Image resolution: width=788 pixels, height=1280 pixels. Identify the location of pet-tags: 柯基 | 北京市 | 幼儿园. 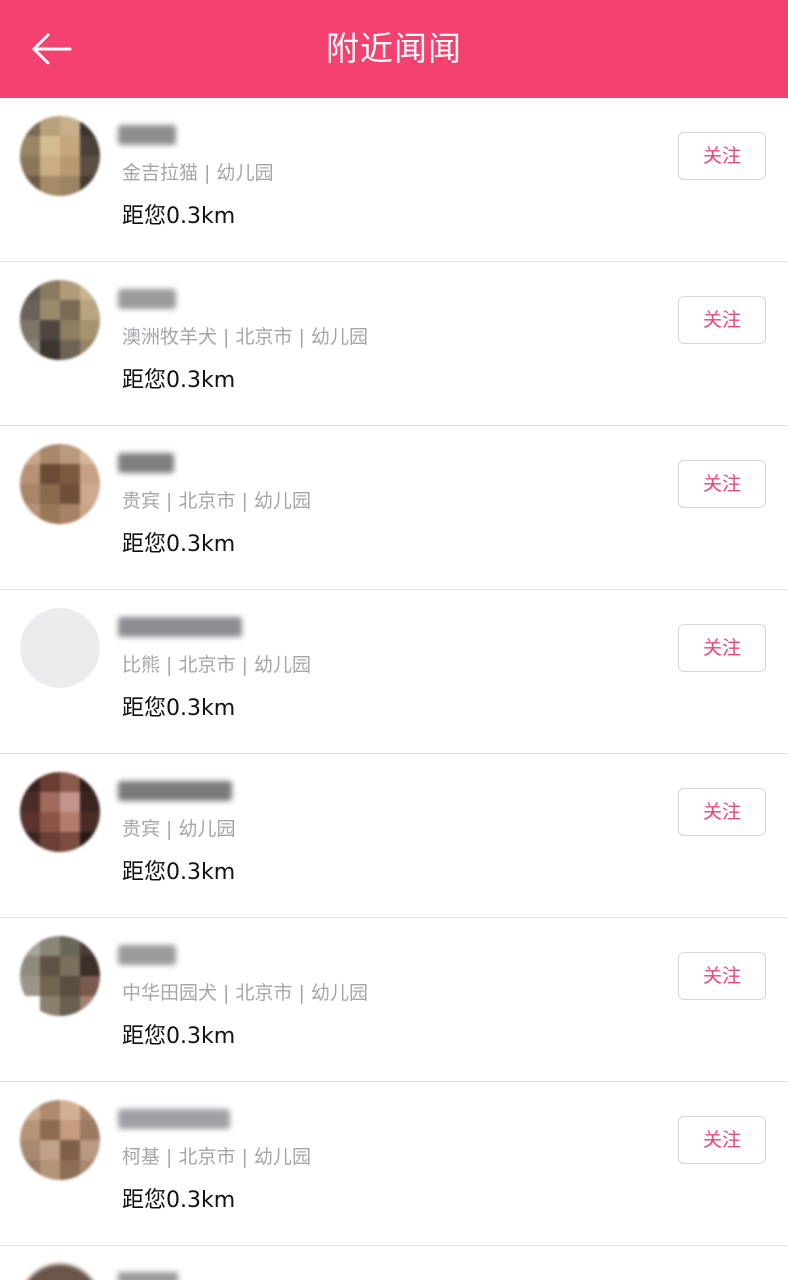
(216, 1157).